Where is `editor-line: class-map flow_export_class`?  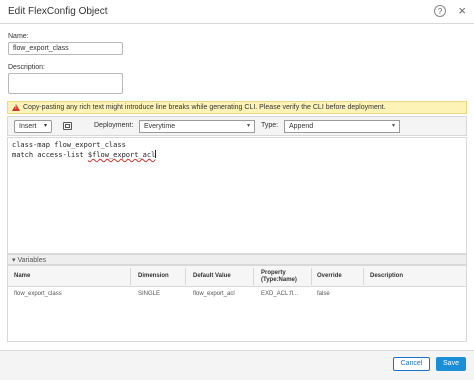 editor-line: class-map flow_export_class is located at coordinates (69, 145).